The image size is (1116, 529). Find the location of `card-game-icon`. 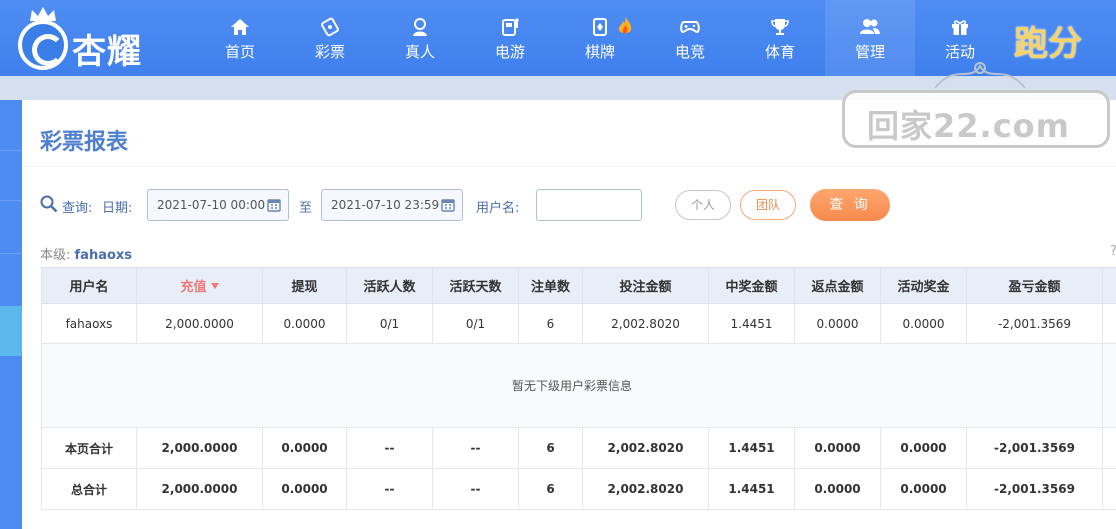

card-game-icon is located at coordinates (600, 27).